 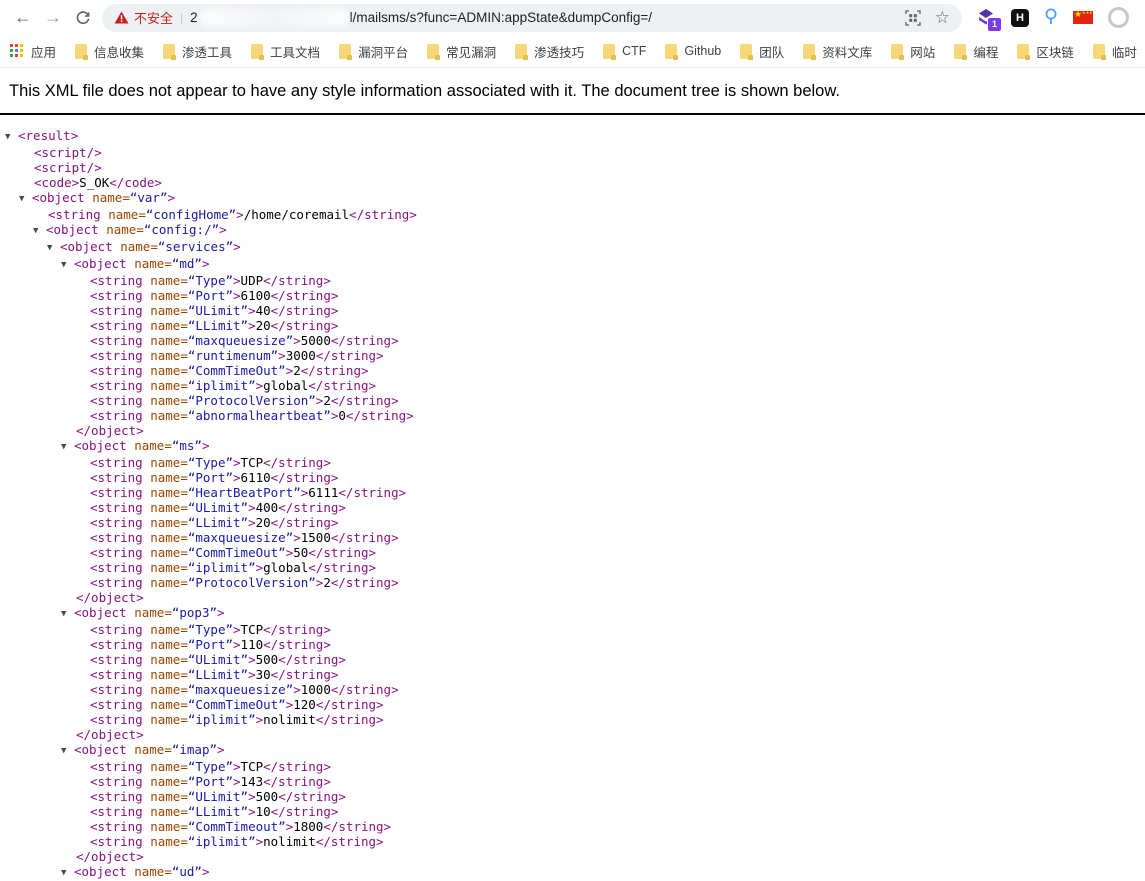 What do you see at coordinates (634, 51) in the screenshot?
I see `bookmark-label: CTF` at bounding box center [634, 51].